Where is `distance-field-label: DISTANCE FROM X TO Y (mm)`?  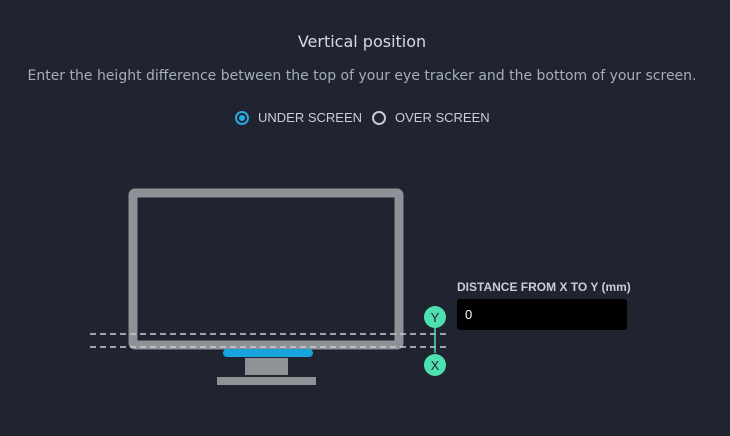 distance-field-label: DISTANCE FROM X TO Y (mm) is located at coordinates (544, 287).